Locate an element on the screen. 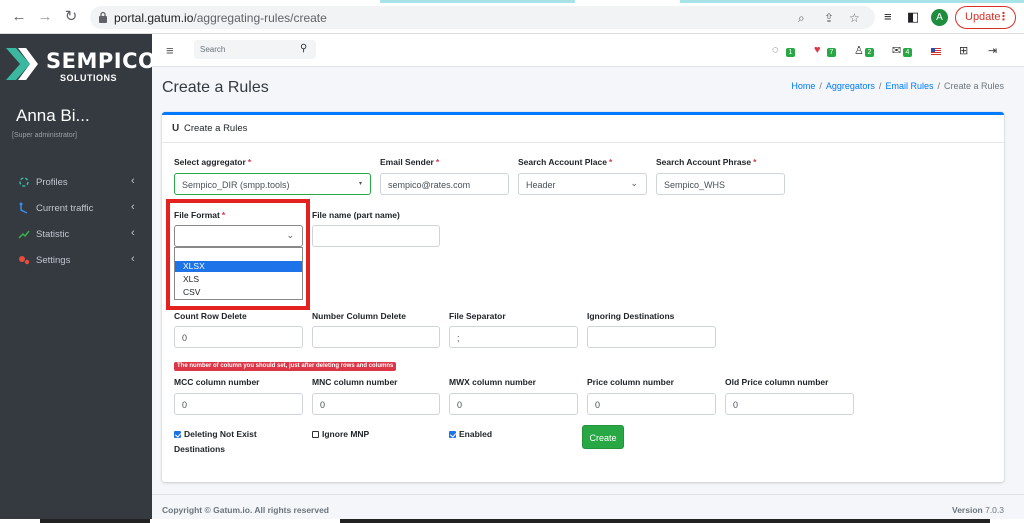 The width and height of the screenshot is (1024, 523). sidebar-item-label: Settings is located at coordinates (53, 260).